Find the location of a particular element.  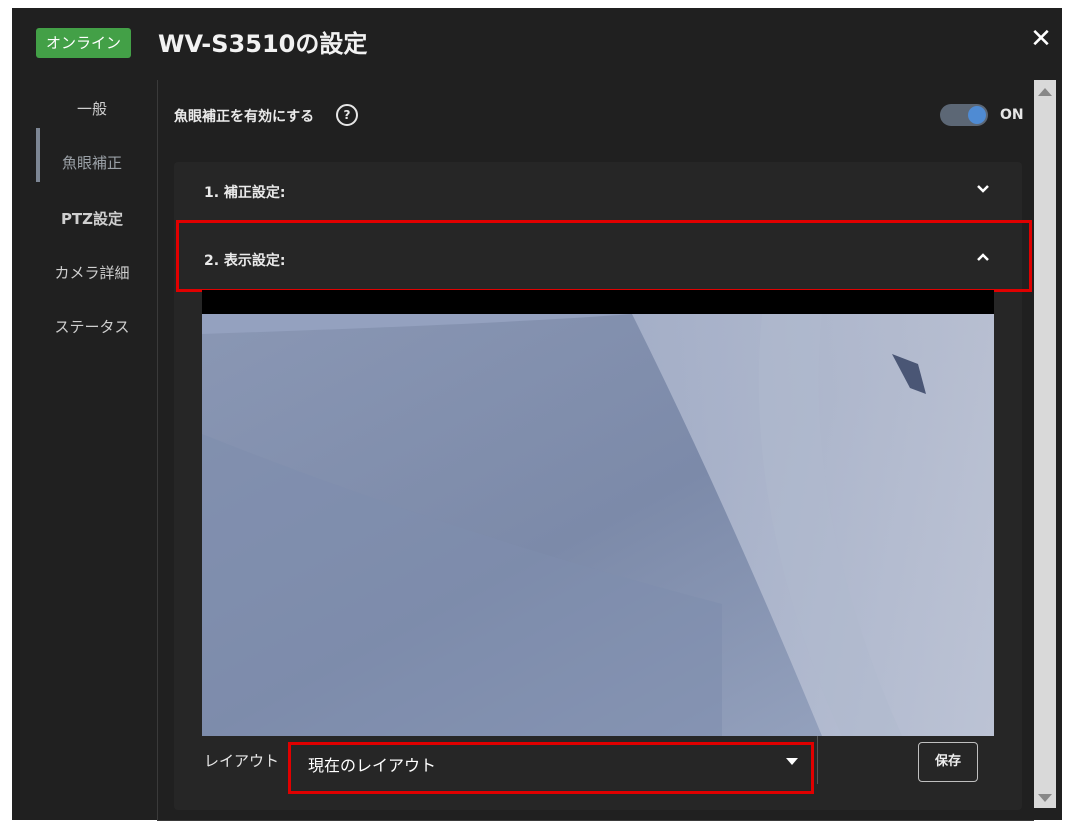

close-icon: ✕ is located at coordinates (1041, 39).